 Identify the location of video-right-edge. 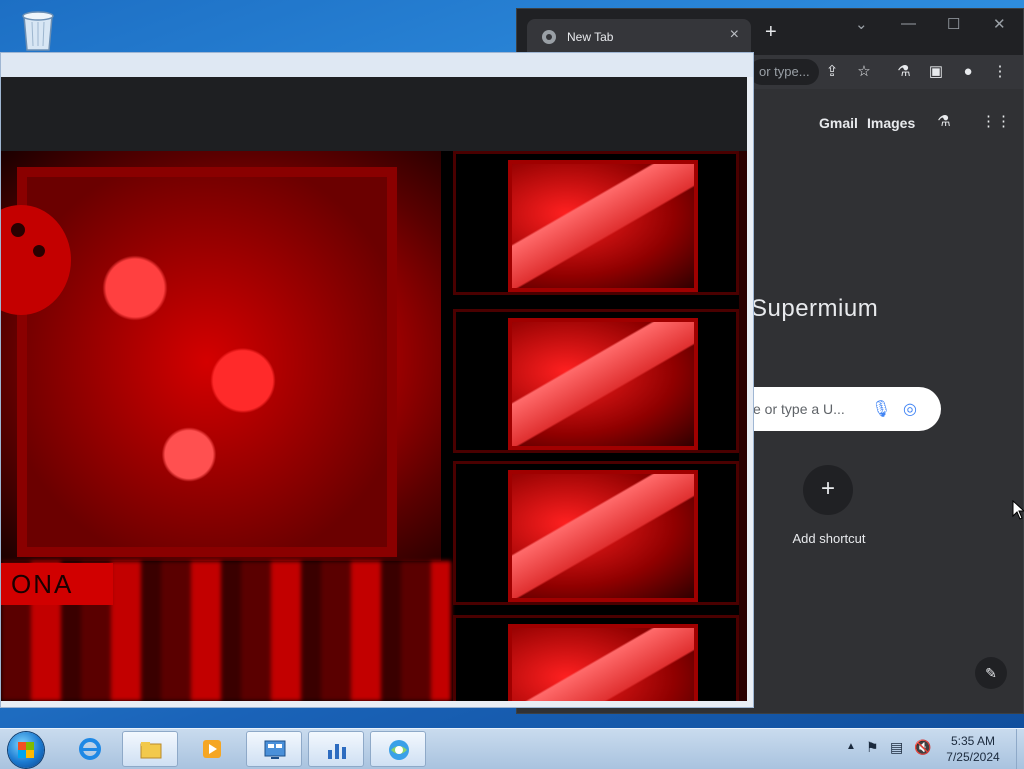
(743, 426).